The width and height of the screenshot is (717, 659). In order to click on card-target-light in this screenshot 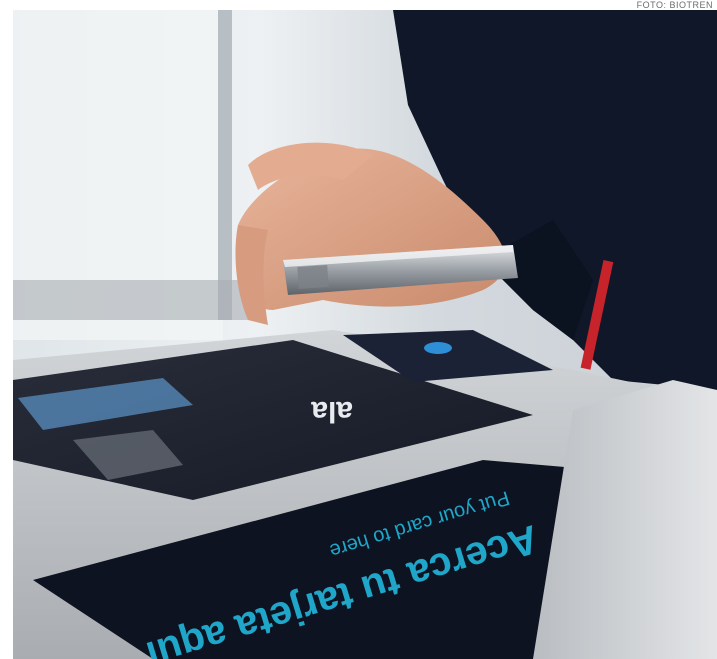, I will do `click(438, 348)`.